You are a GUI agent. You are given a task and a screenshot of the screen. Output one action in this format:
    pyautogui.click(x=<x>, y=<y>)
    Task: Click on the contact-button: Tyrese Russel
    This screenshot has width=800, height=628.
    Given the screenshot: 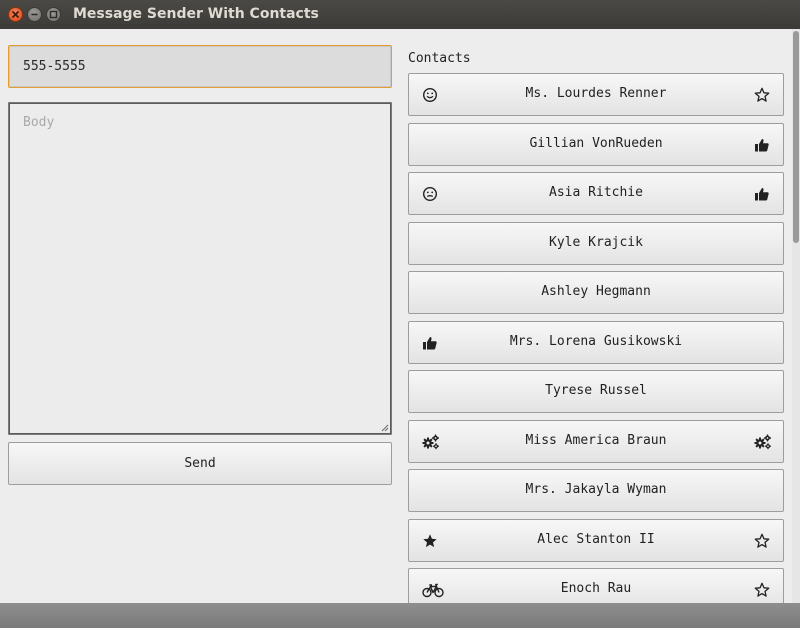 What is the action you would take?
    pyautogui.click(x=596, y=391)
    